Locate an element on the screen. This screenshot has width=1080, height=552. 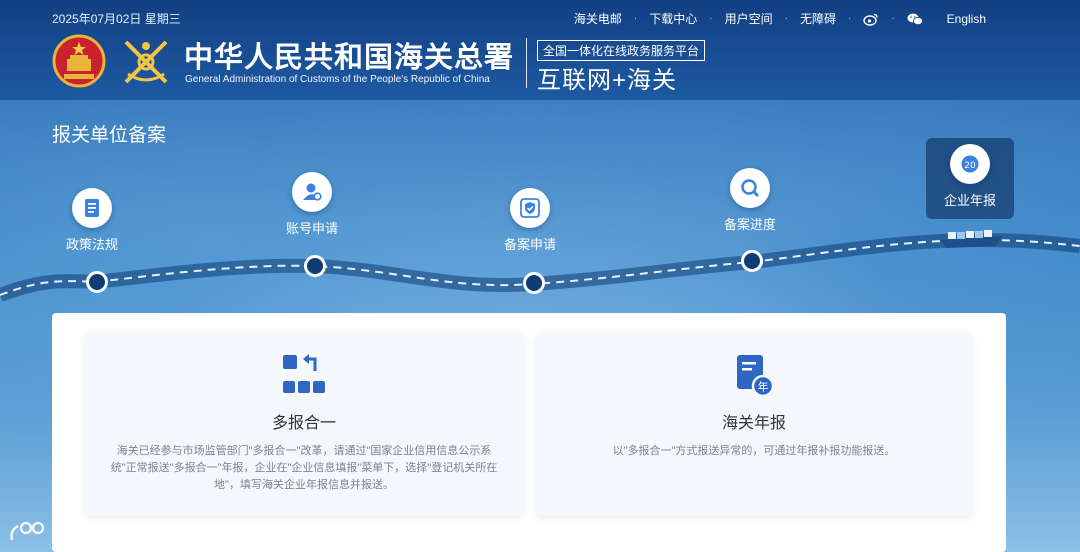
header-divider is located at coordinates (526, 63).